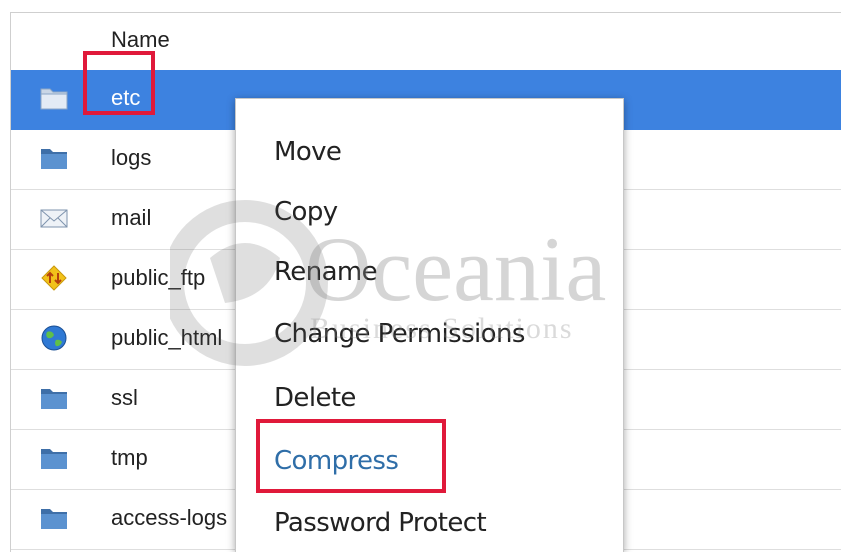 This screenshot has width=841, height=552. What do you see at coordinates (380, 523) in the screenshot?
I see `menu-item-password-protect: Password Protect` at bounding box center [380, 523].